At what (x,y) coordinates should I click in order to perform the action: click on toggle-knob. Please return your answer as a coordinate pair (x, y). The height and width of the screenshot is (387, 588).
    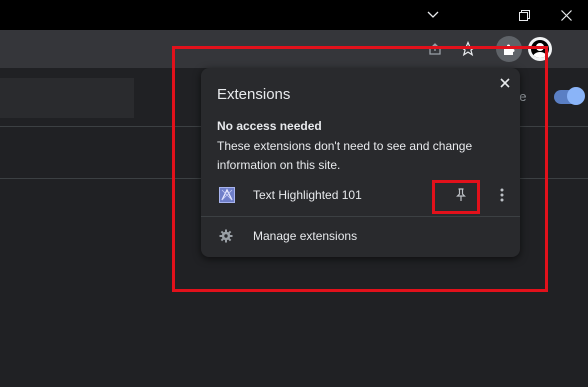
    Looking at the image, I should click on (576, 96).